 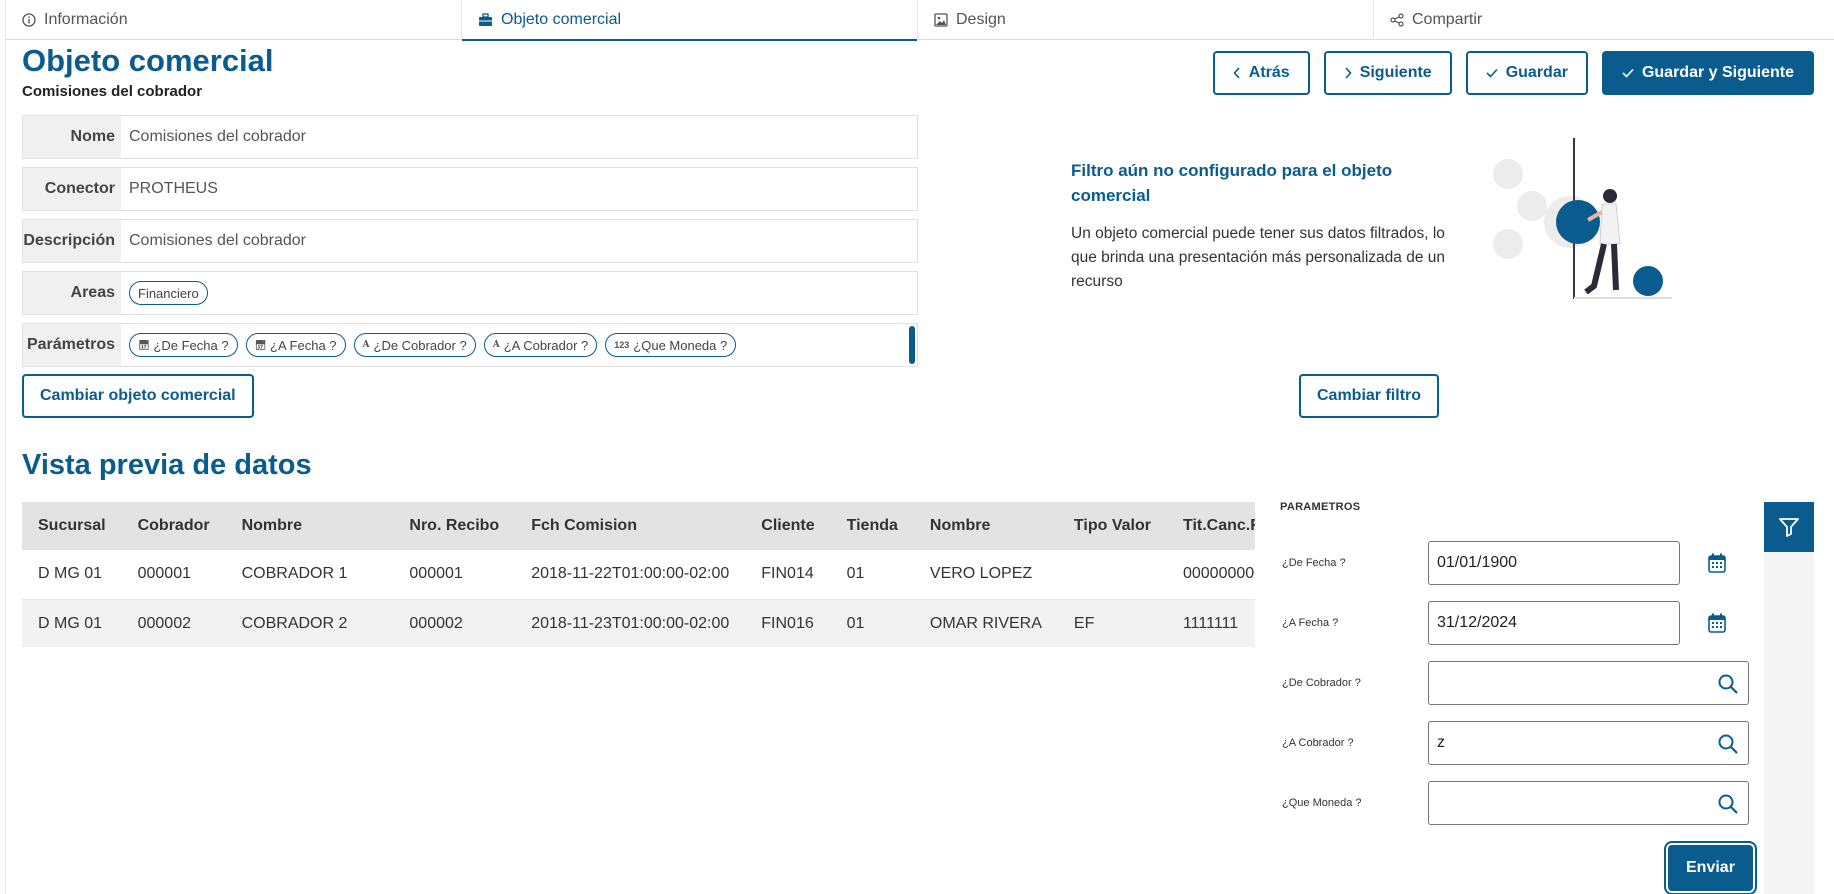 What do you see at coordinates (234, 20) in the screenshot?
I see `tab-informacion: Información` at bounding box center [234, 20].